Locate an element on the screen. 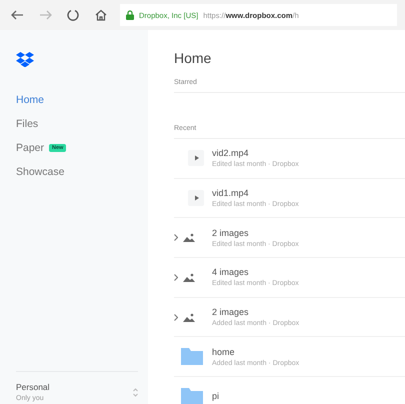 Image resolution: width=405 pixels, height=404 pixels. file-name: vid1.mp4 is located at coordinates (255, 193).